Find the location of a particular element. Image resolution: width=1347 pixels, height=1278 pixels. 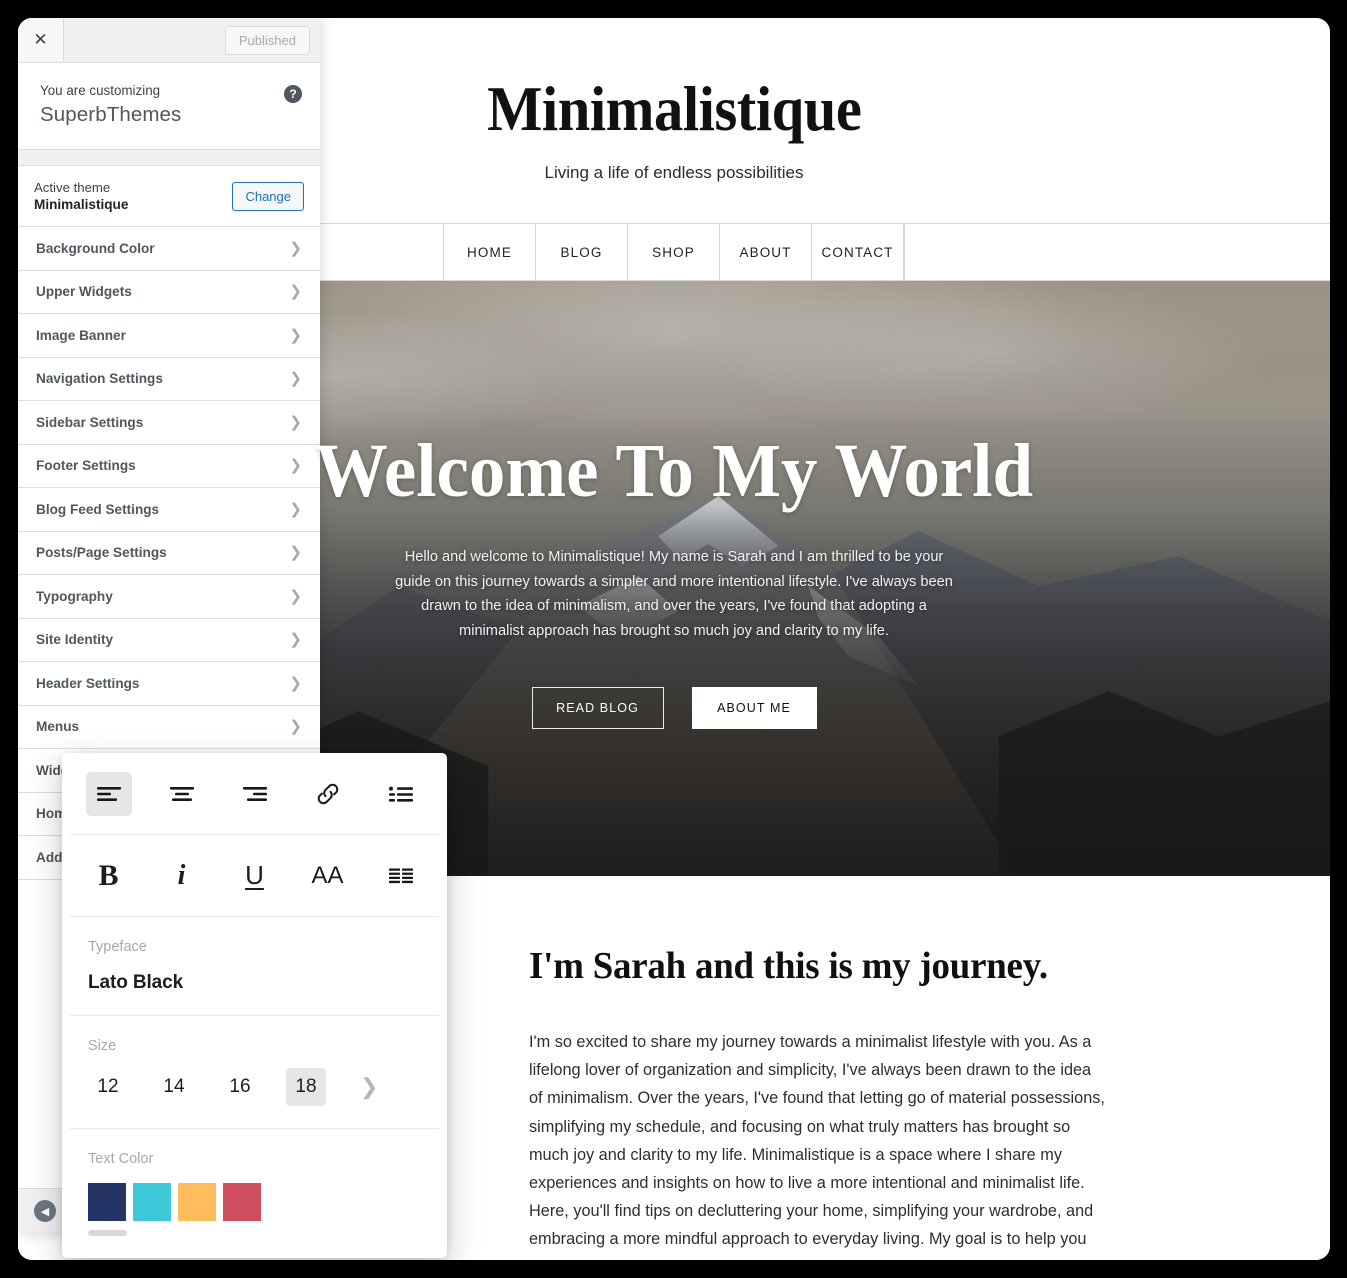

italic-icon: i is located at coordinates (182, 876).